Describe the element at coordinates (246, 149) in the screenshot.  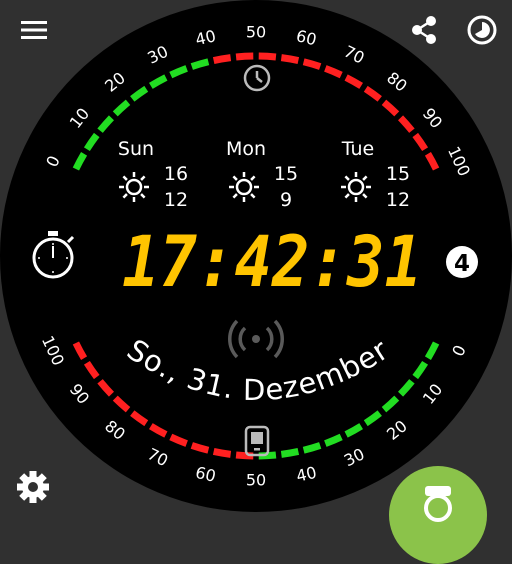
I see `weather-day-label: Mon` at that location.